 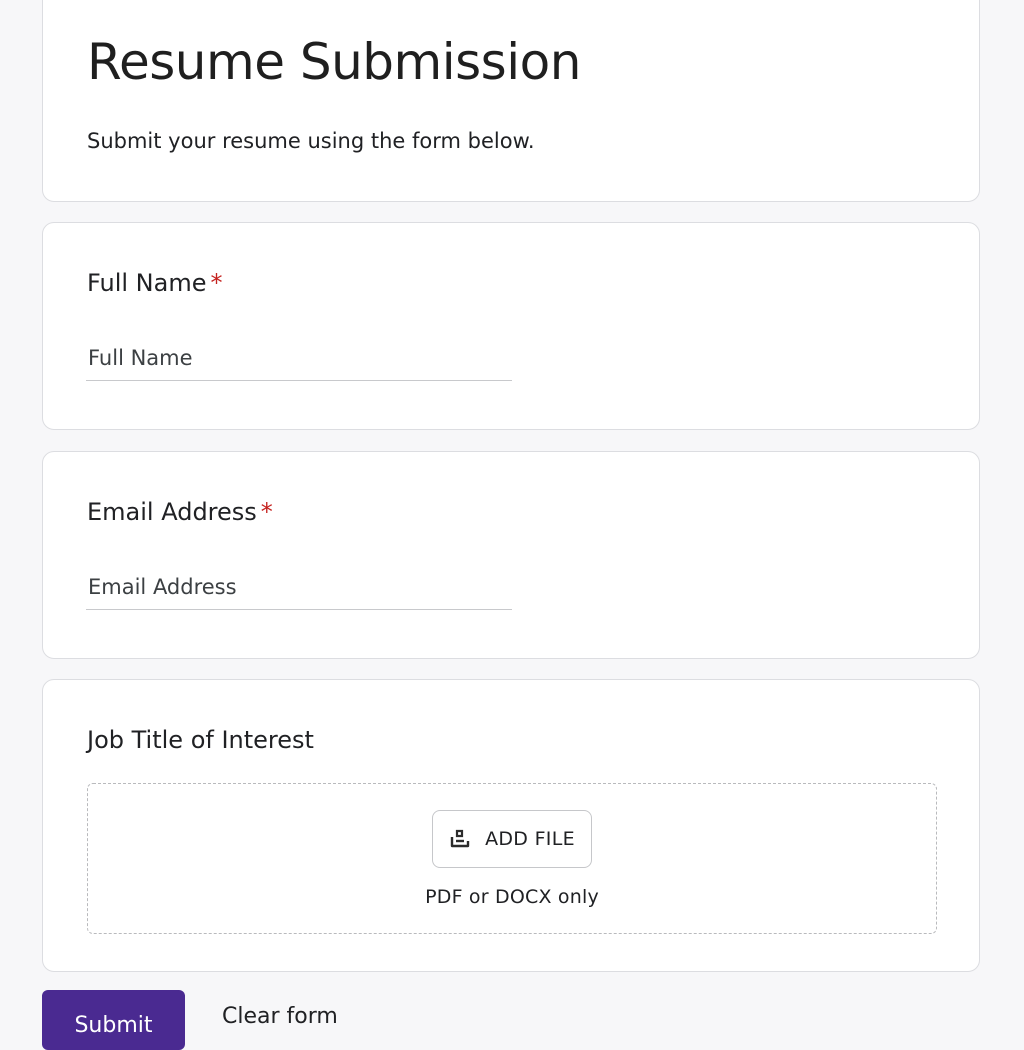 What do you see at coordinates (172, 512) in the screenshot?
I see `email-label: Email Address` at bounding box center [172, 512].